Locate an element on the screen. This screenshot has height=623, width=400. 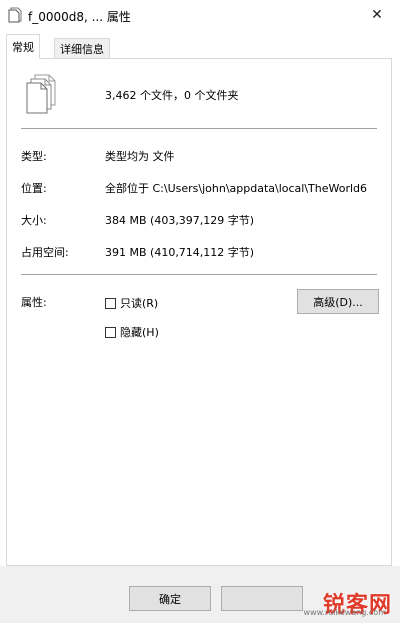
location-label: 位置: is located at coordinates (34, 188).